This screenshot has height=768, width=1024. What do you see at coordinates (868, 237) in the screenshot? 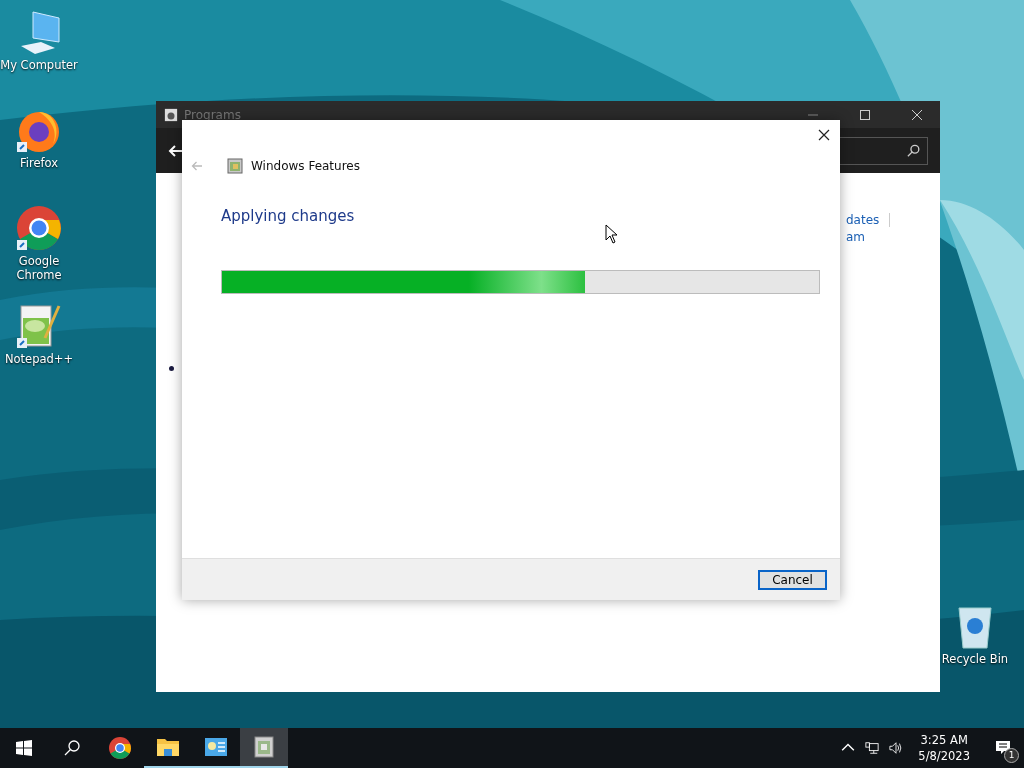
I see `link: am` at bounding box center [868, 237].